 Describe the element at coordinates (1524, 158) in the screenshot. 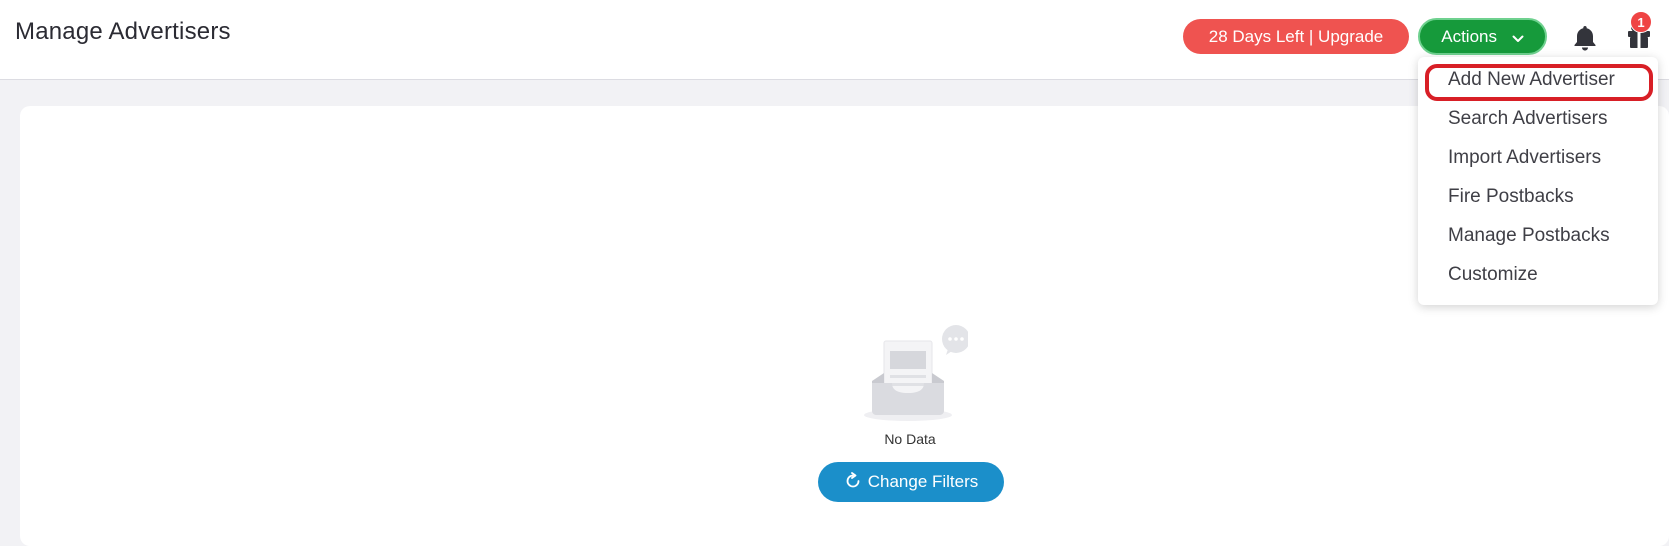

I see `menu-item-import-advertisers: Import Advertisers` at that location.